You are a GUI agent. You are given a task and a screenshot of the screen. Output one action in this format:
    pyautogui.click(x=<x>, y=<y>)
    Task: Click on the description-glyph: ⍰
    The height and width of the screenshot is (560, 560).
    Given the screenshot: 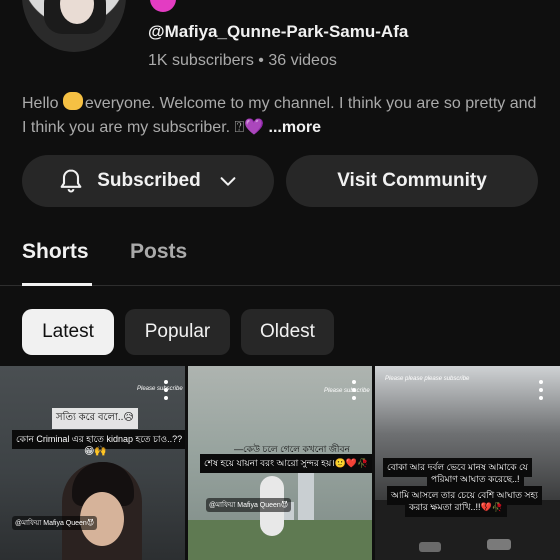 What is the action you would take?
    pyautogui.click(x=239, y=127)
    